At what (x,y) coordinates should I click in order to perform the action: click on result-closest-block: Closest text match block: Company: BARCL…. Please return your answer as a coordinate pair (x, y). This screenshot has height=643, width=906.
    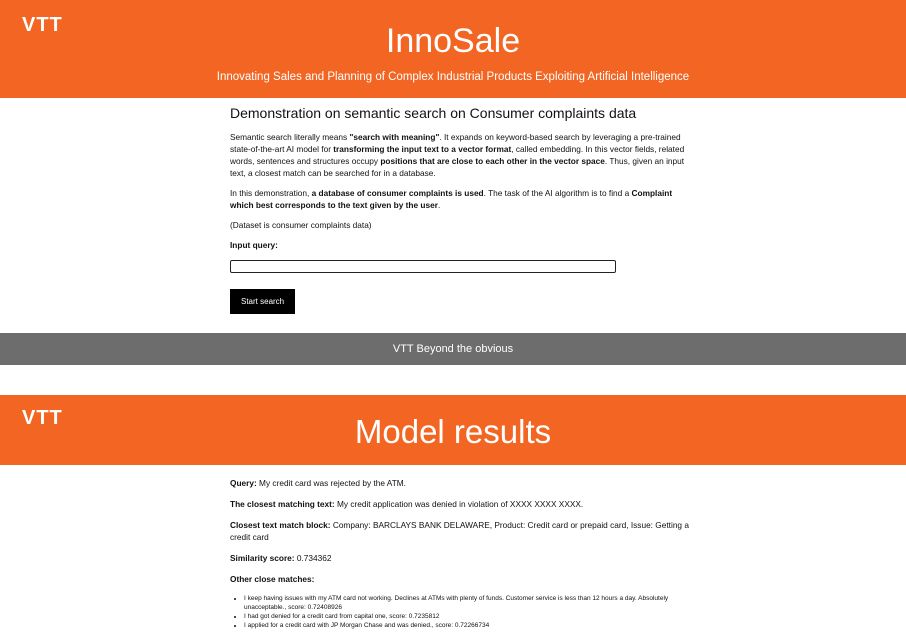
    Looking at the image, I should click on (461, 531).